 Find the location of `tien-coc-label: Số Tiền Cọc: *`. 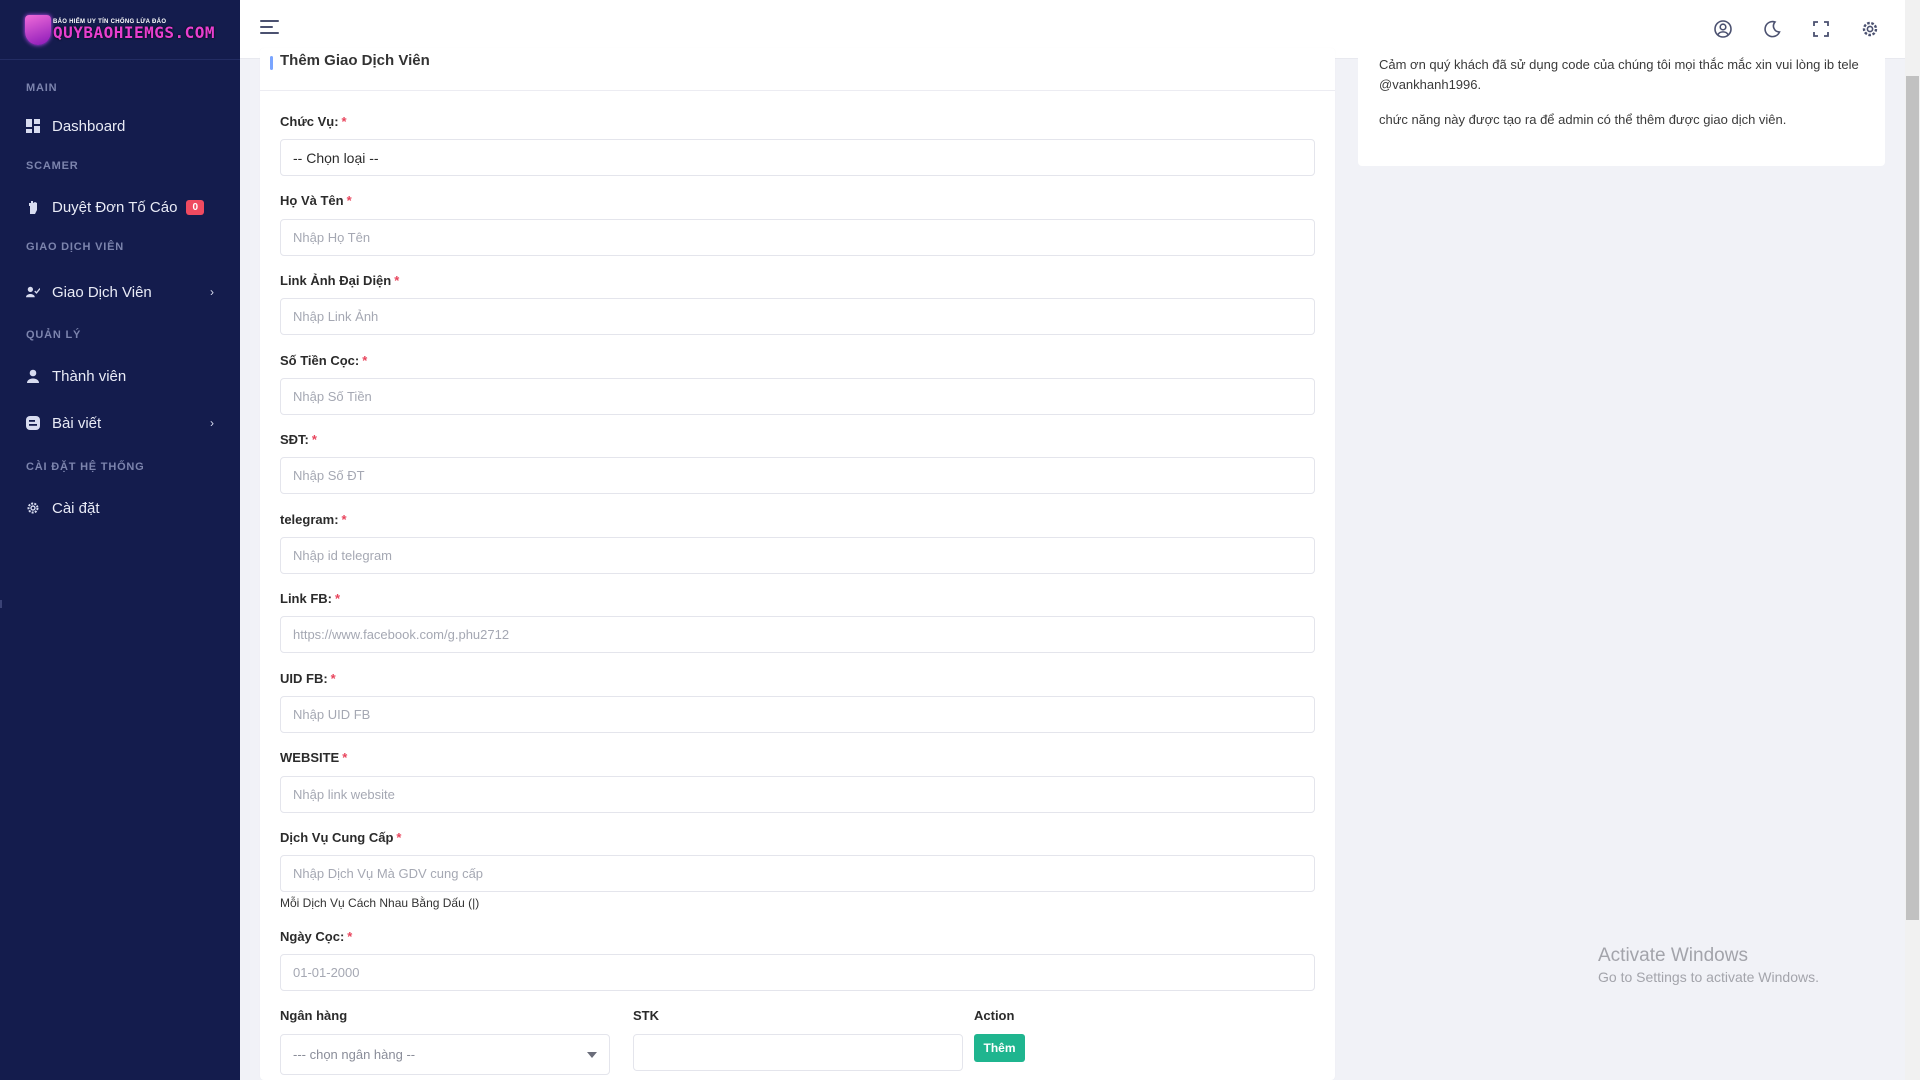

tien-coc-label: Số Tiền Cọc: * is located at coordinates (324, 360).